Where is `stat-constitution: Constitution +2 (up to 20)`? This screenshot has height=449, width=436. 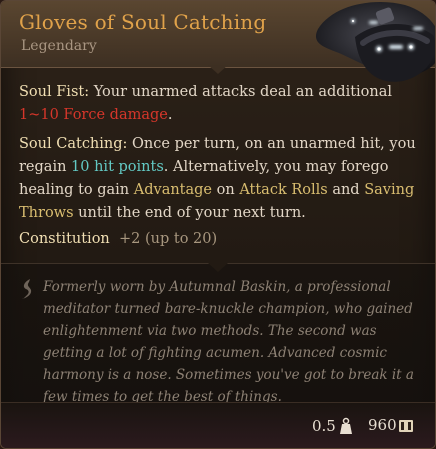 stat-constitution: Constitution +2 (up to 20) is located at coordinates (218, 239).